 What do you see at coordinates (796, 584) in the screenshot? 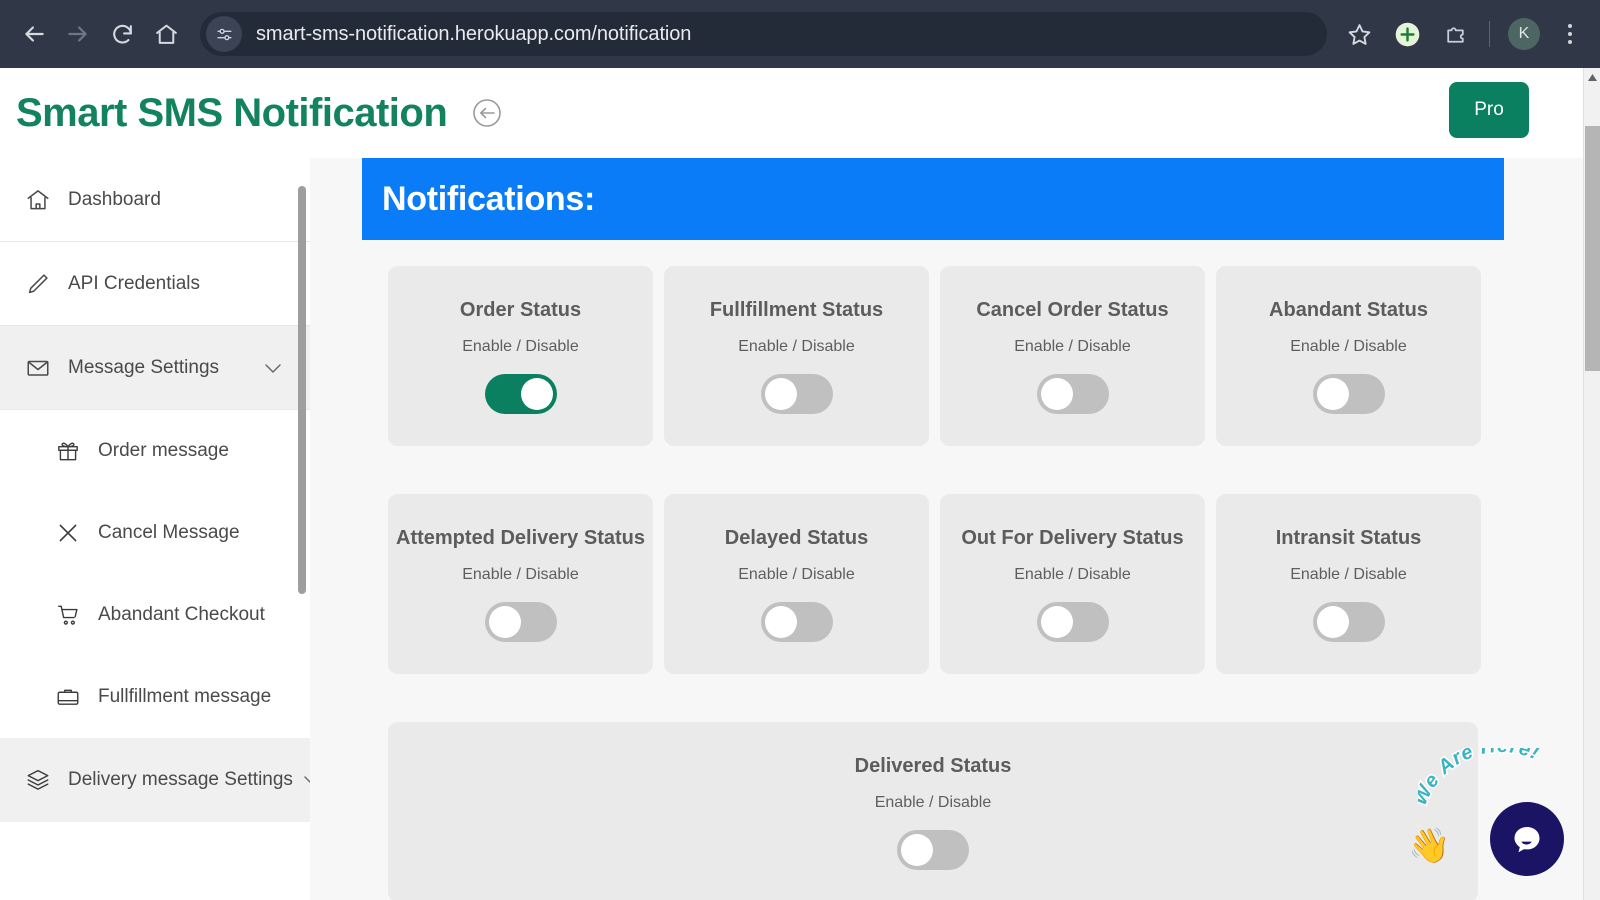
I see `notification-card: Delayed Status Enable / Disable` at bounding box center [796, 584].